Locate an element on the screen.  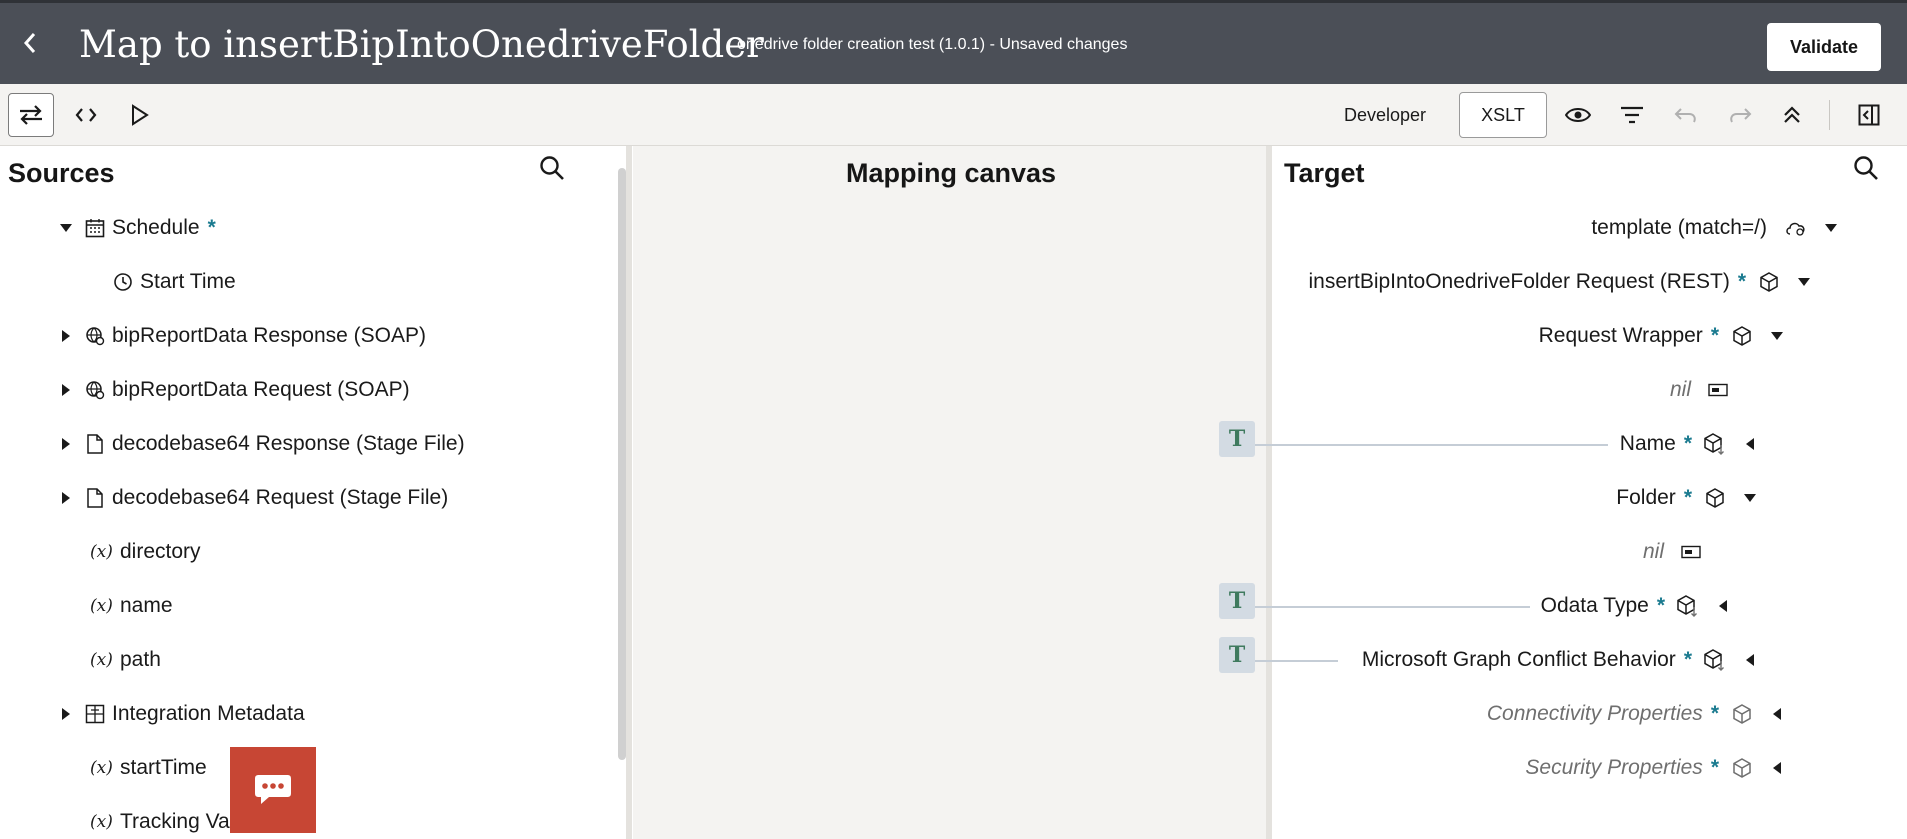
target-node-request-wrapper: Request Wrapper * is located at coordinates (1664, 336).